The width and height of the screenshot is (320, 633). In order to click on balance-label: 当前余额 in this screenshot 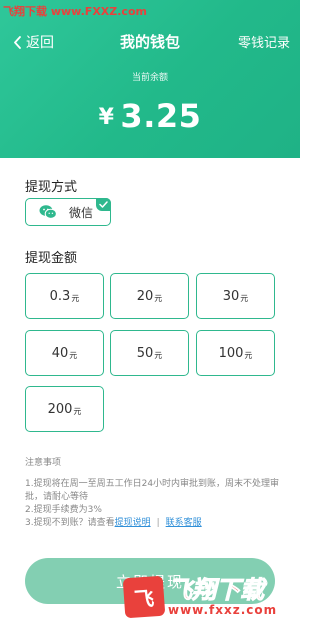, I will do `click(149, 78)`.